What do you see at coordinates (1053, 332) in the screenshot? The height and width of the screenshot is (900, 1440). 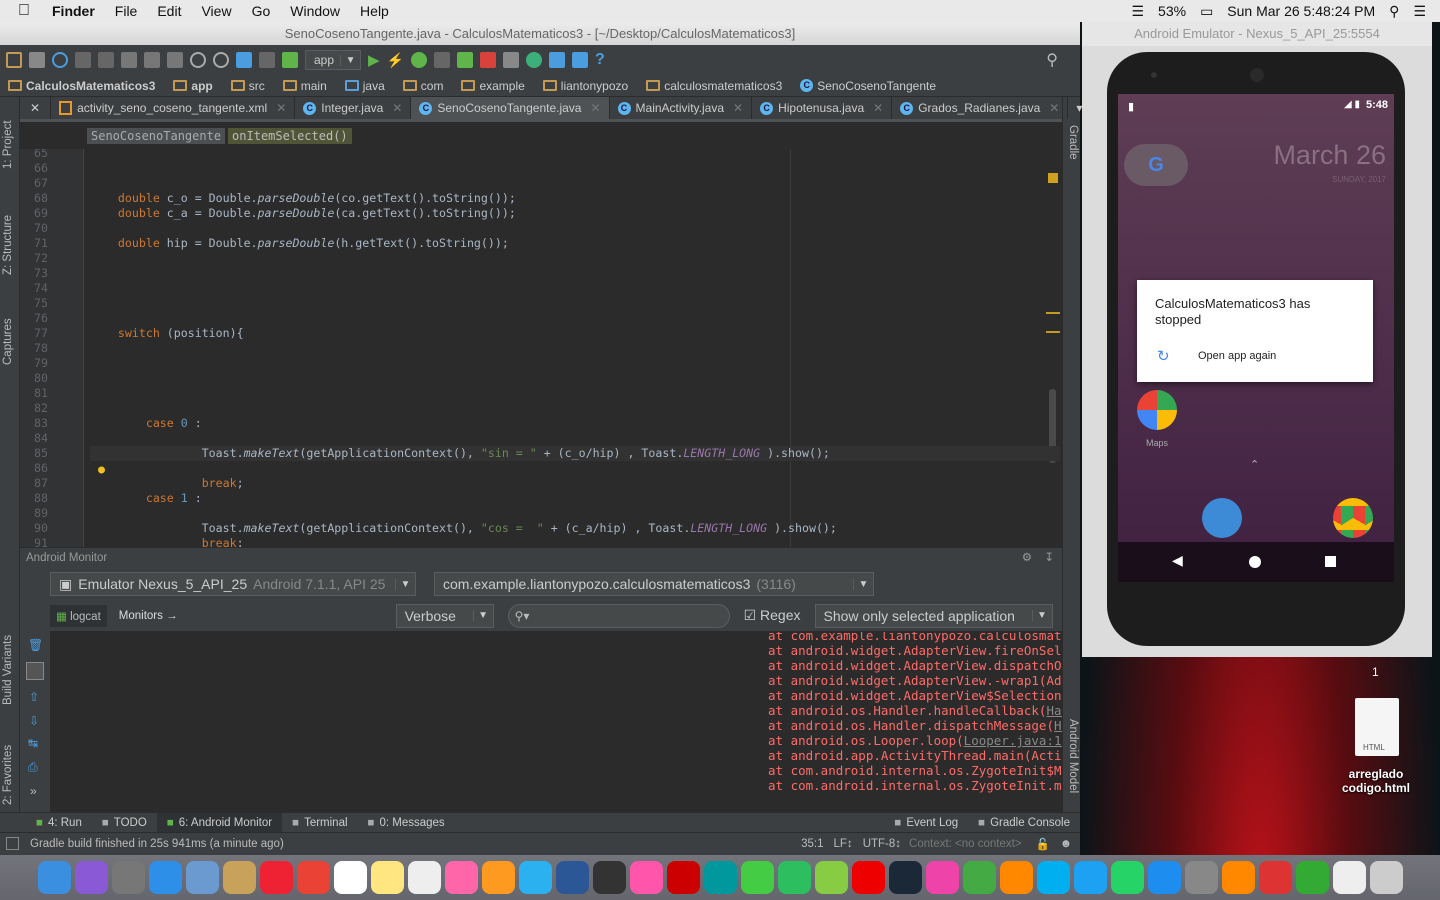 I see `error-stripe-marker` at bounding box center [1053, 332].